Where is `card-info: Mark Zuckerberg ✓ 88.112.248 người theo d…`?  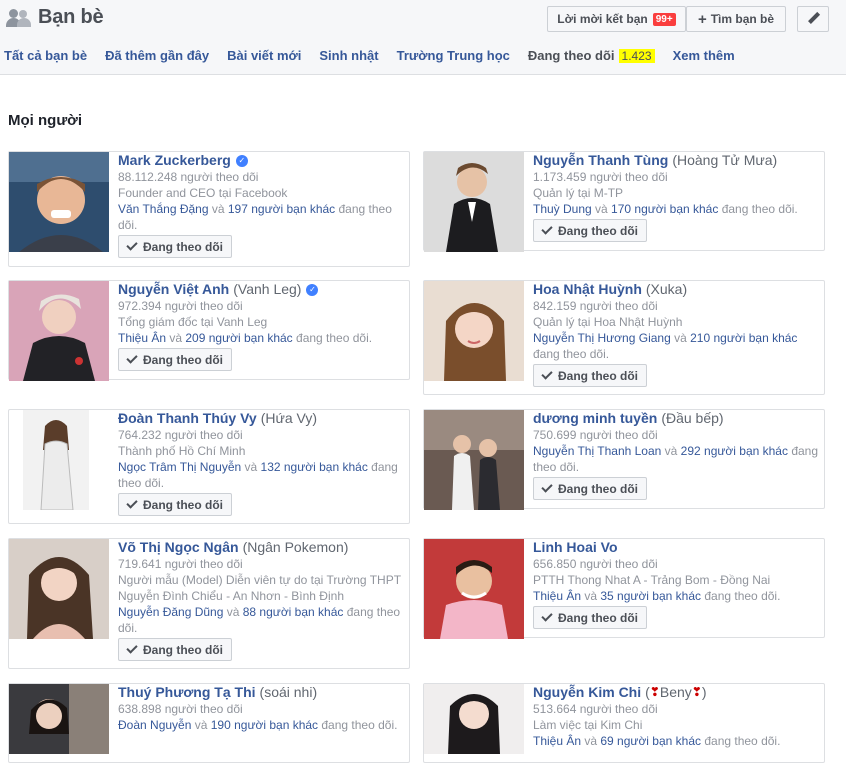 card-info: Mark Zuckerberg ✓ 88.112.248 người theo d… is located at coordinates (261, 205).